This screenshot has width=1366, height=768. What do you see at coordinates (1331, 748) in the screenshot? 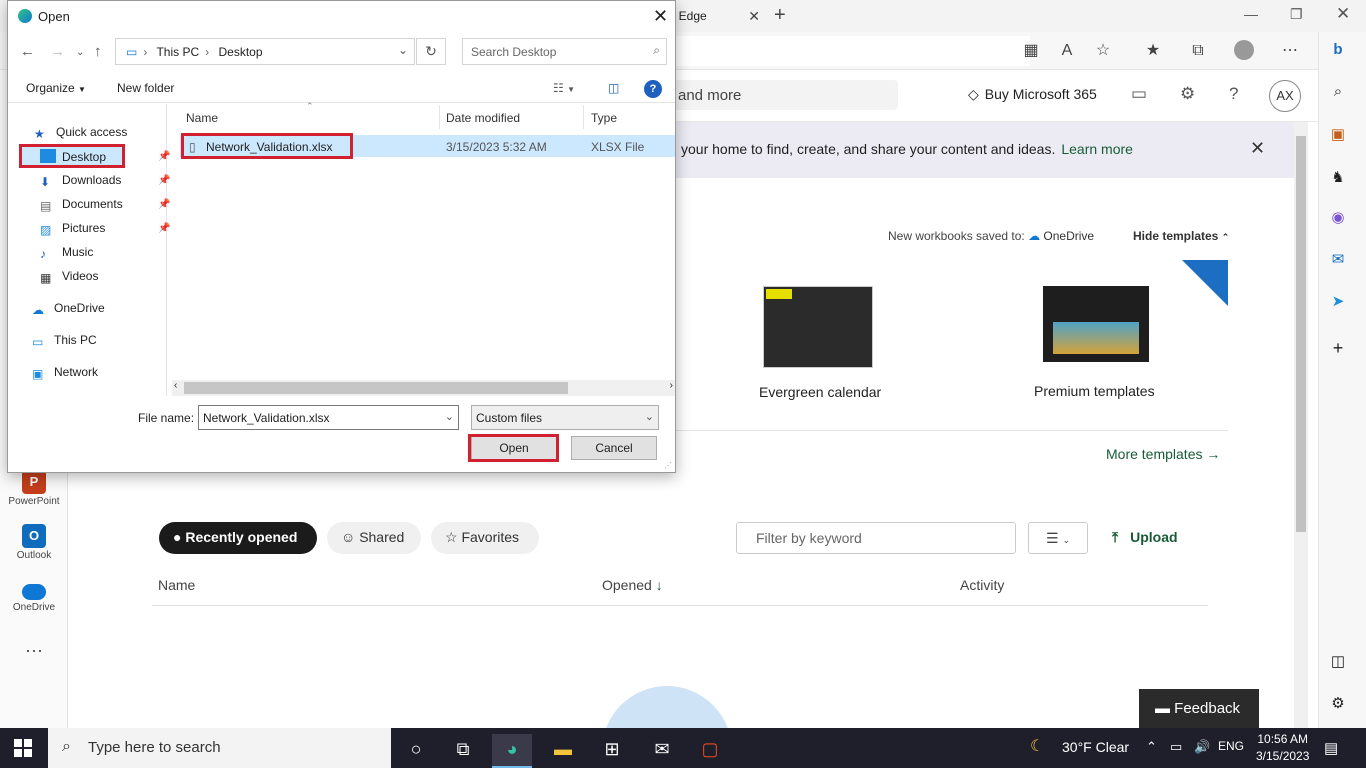
I see `notification-icon: ▤` at bounding box center [1331, 748].